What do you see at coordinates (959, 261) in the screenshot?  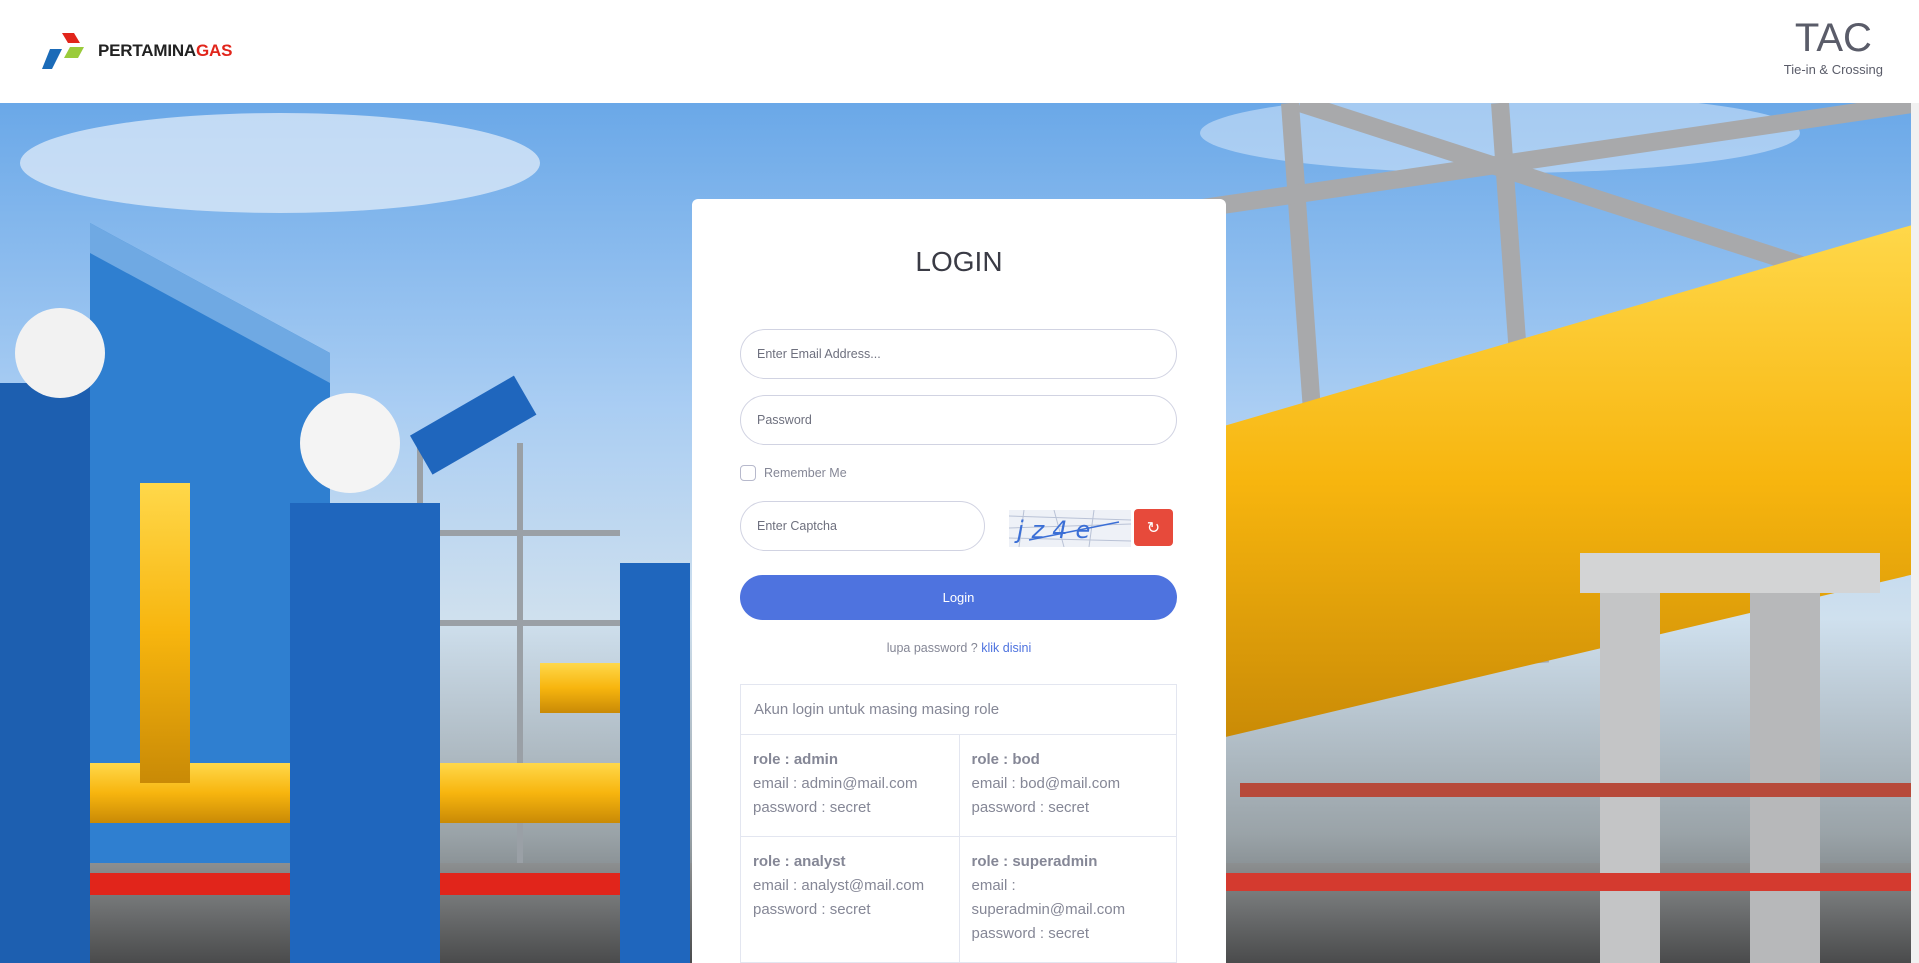 I see `login-title: LOGIN` at bounding box center [959, 261].